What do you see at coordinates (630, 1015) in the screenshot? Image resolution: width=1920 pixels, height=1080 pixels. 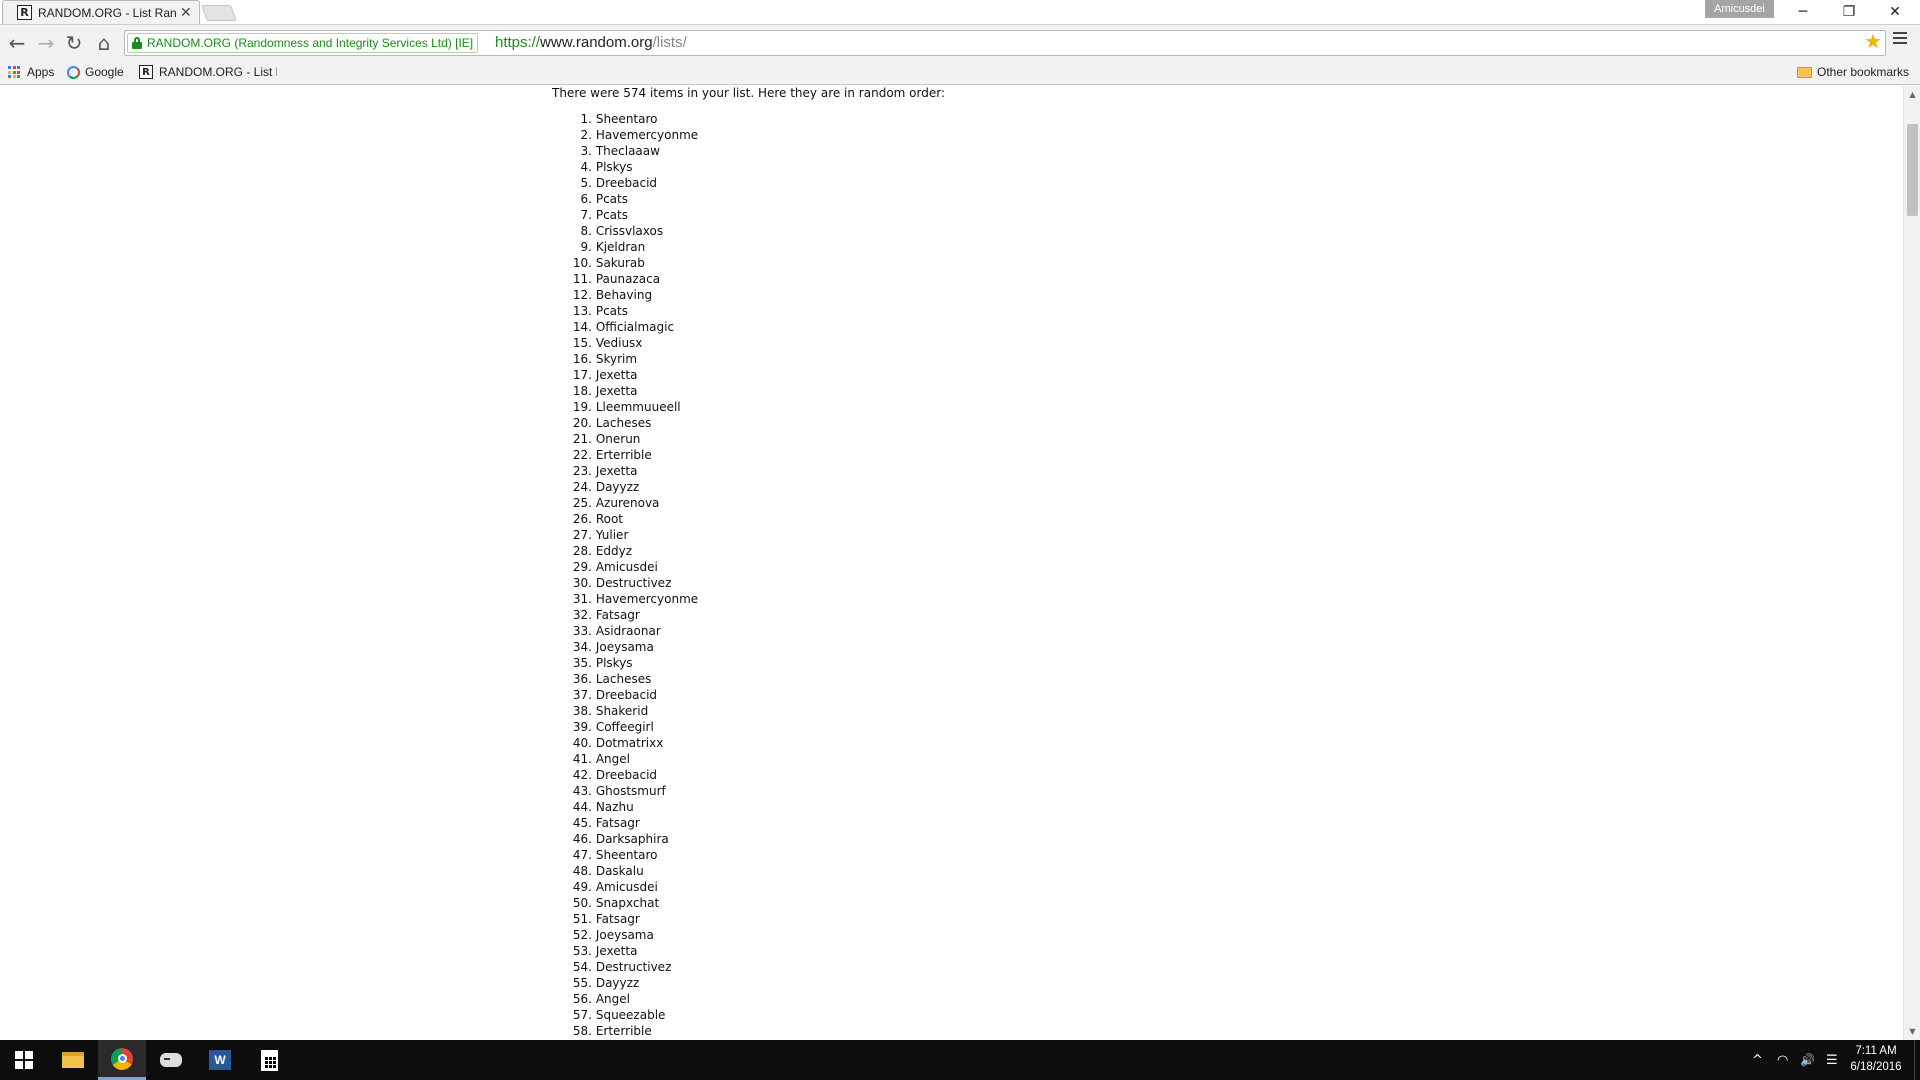 I see `list-item-text: Squeezable` at bounding box center [630, 1015].